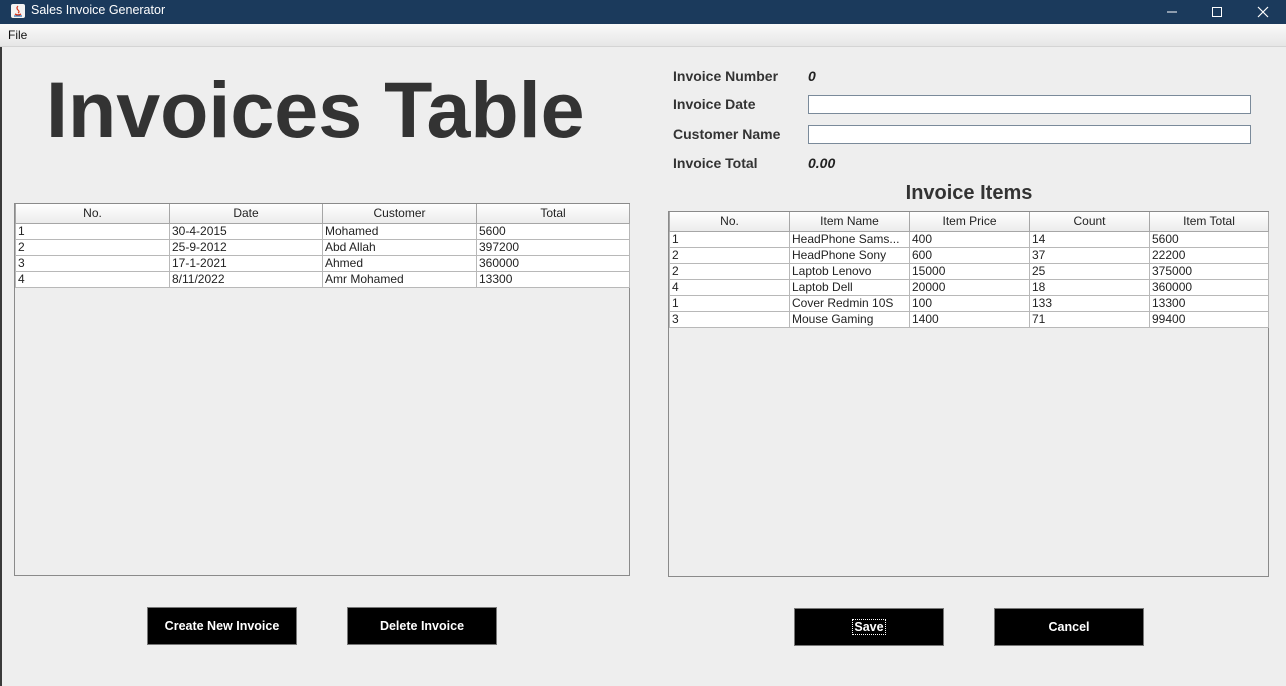 The image size is (1286, 686). I want to click on delete-invoice-label: Delete Invoice, so click(422, 626).